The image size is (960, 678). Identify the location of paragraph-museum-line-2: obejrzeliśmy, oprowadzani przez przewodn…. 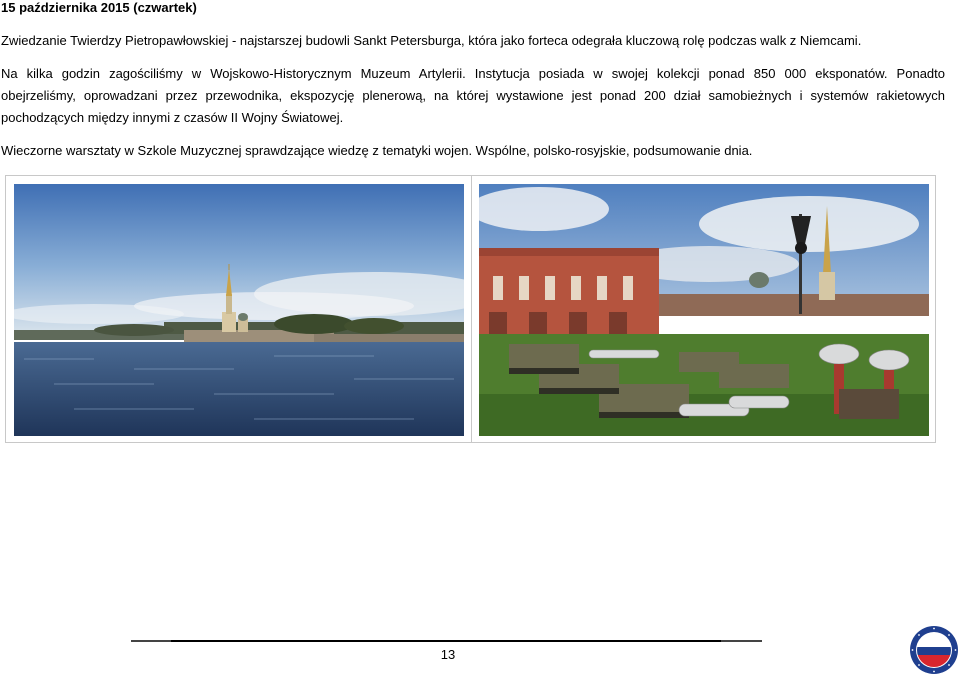
(473, 95).